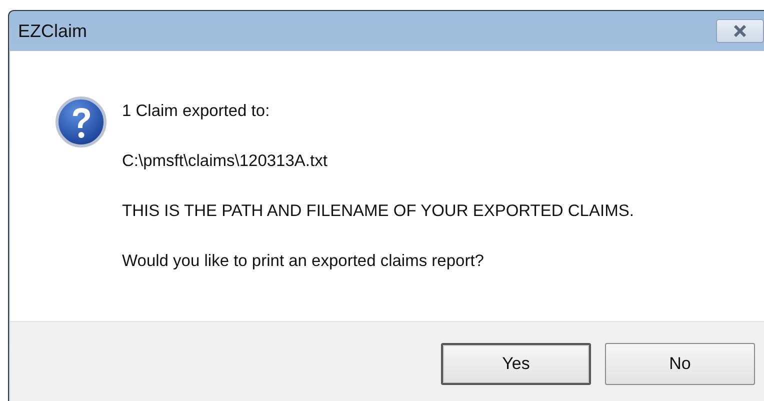  I want to click on close-icon, so click(740, 31).